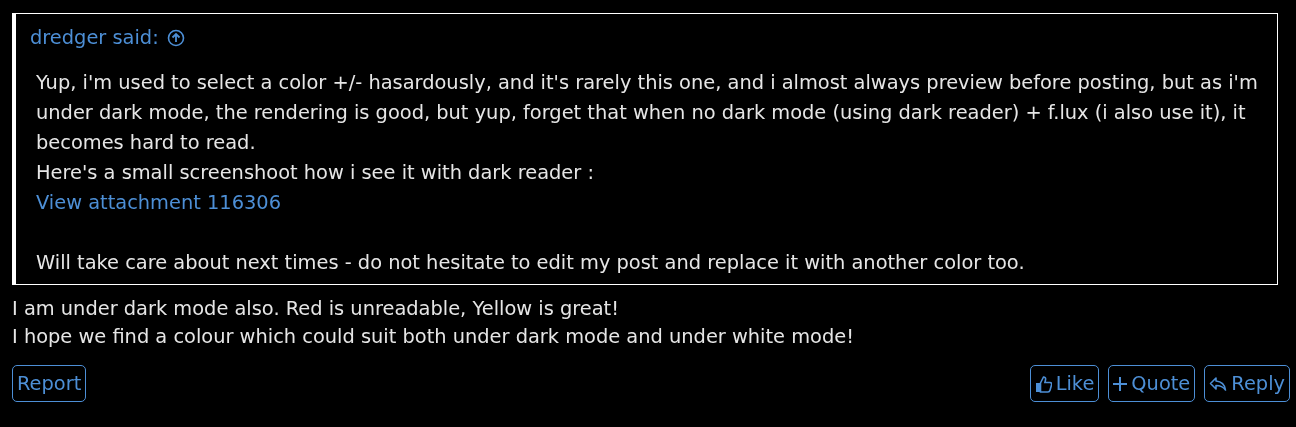 This screenshot has height=427, width=1296. Describe the element at coordinates (158, 202) in the screenshot. I see `attachment-link: View attachment 116306` at that location.